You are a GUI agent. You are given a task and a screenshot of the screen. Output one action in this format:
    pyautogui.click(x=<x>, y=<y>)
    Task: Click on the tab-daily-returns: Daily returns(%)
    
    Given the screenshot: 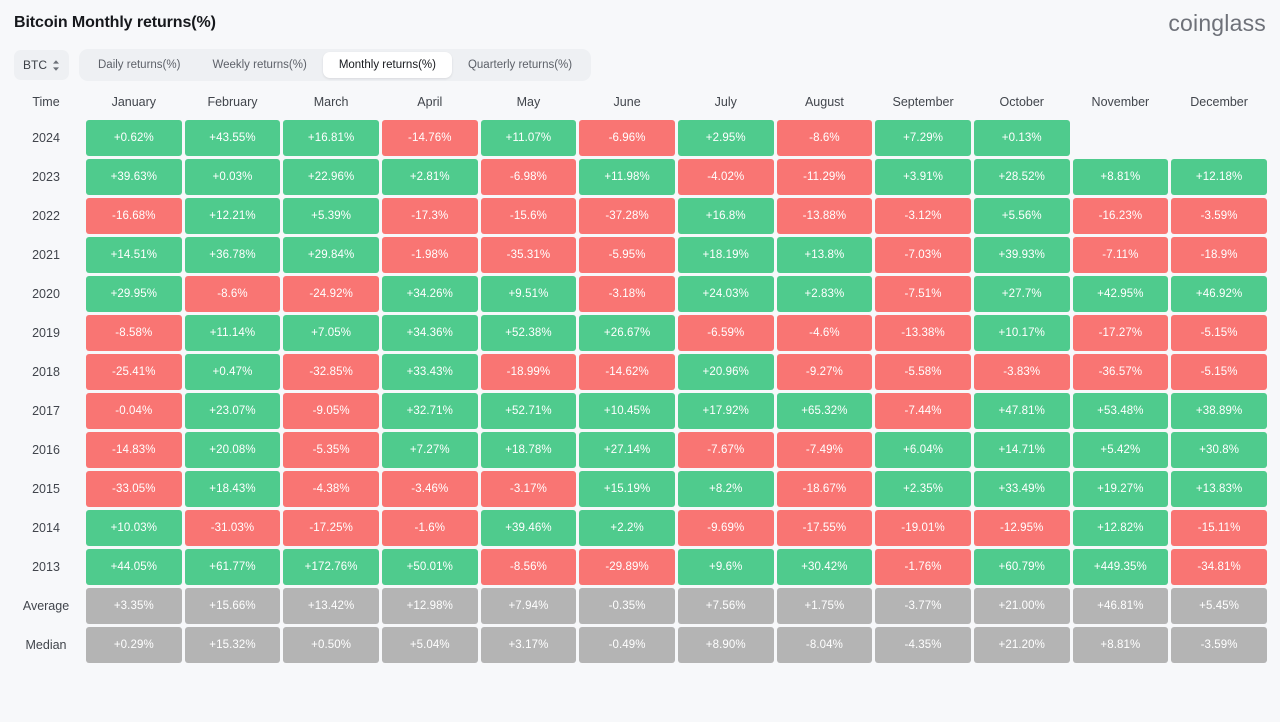 What is the action you would take?
    pyautogui.click(x=139, y=65)
    